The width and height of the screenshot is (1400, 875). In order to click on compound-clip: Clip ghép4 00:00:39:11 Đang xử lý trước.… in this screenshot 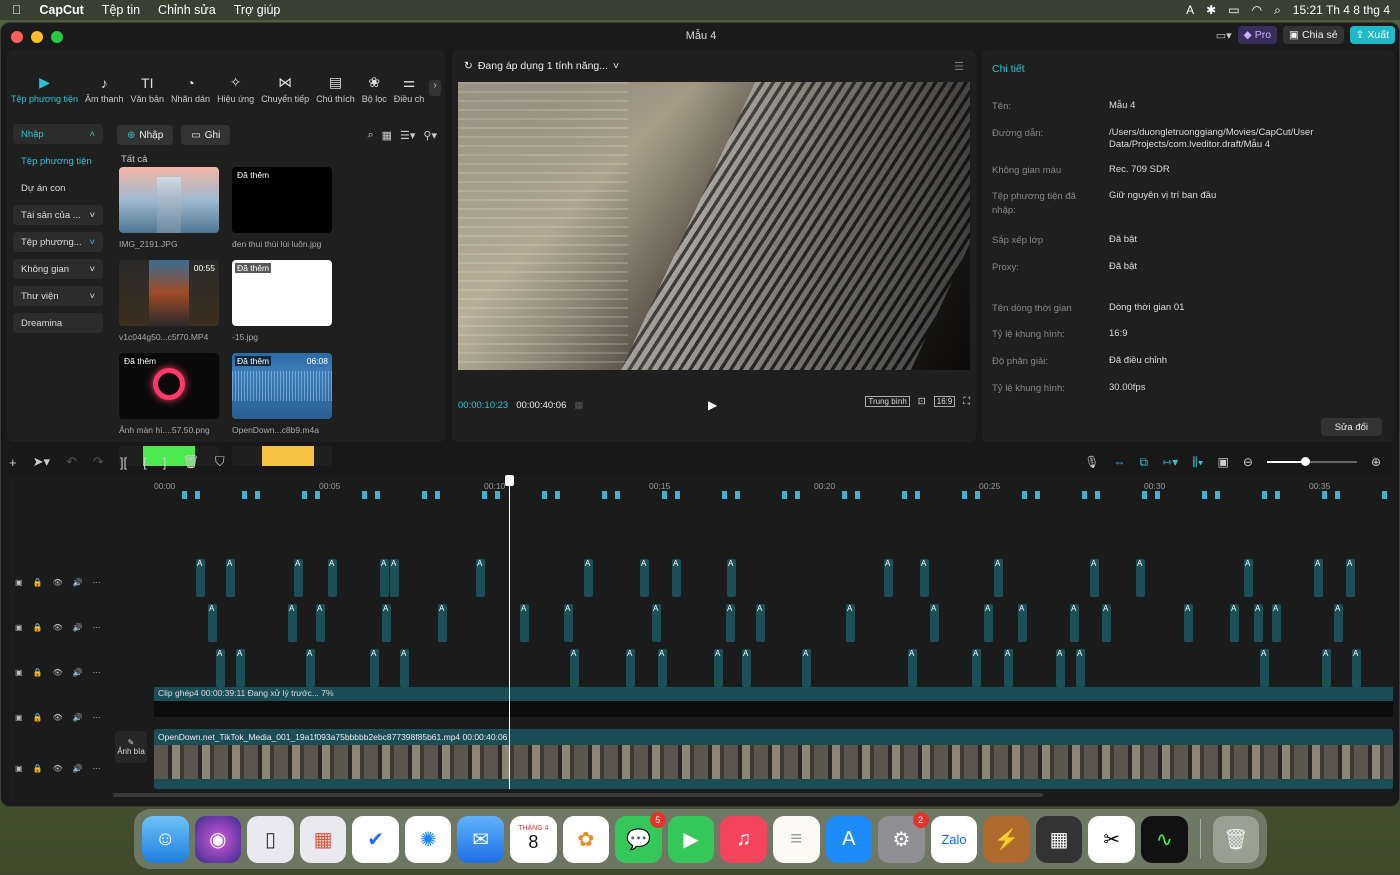, I will do `click(773, 702)`.